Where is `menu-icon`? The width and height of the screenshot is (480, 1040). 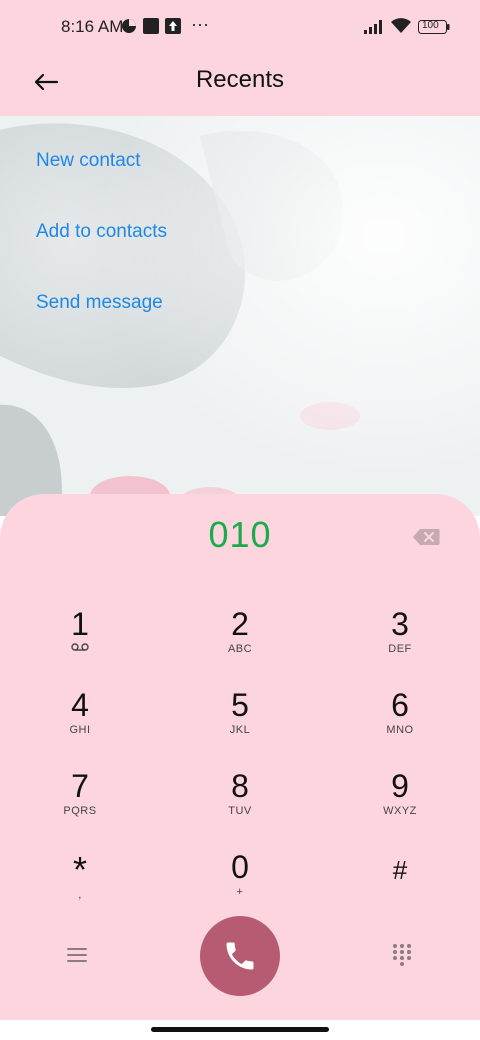
menu-icon is located at coordinates (77, 955).